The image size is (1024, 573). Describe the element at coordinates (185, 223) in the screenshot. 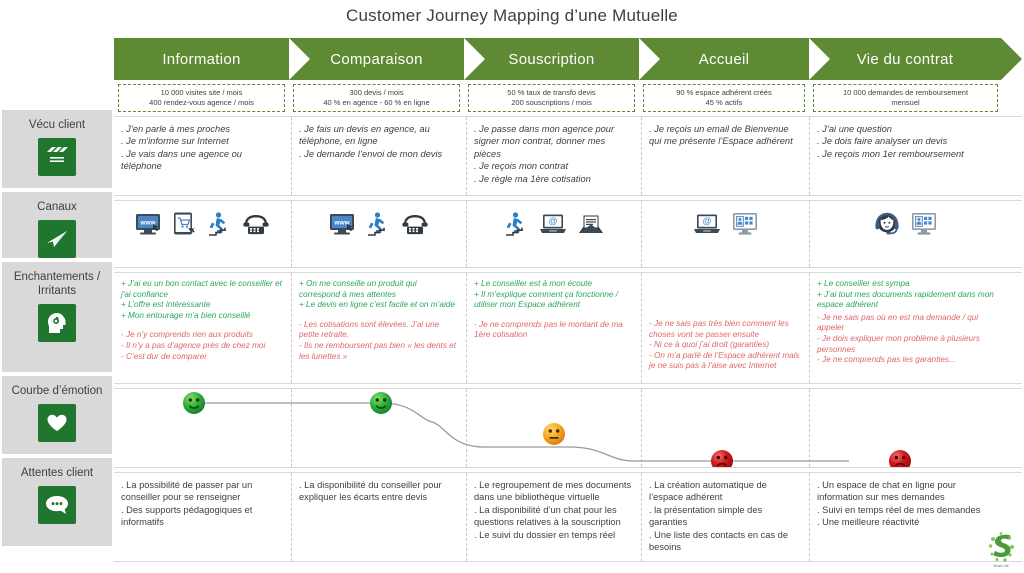

I see `tablet-shop-icon` at that location.